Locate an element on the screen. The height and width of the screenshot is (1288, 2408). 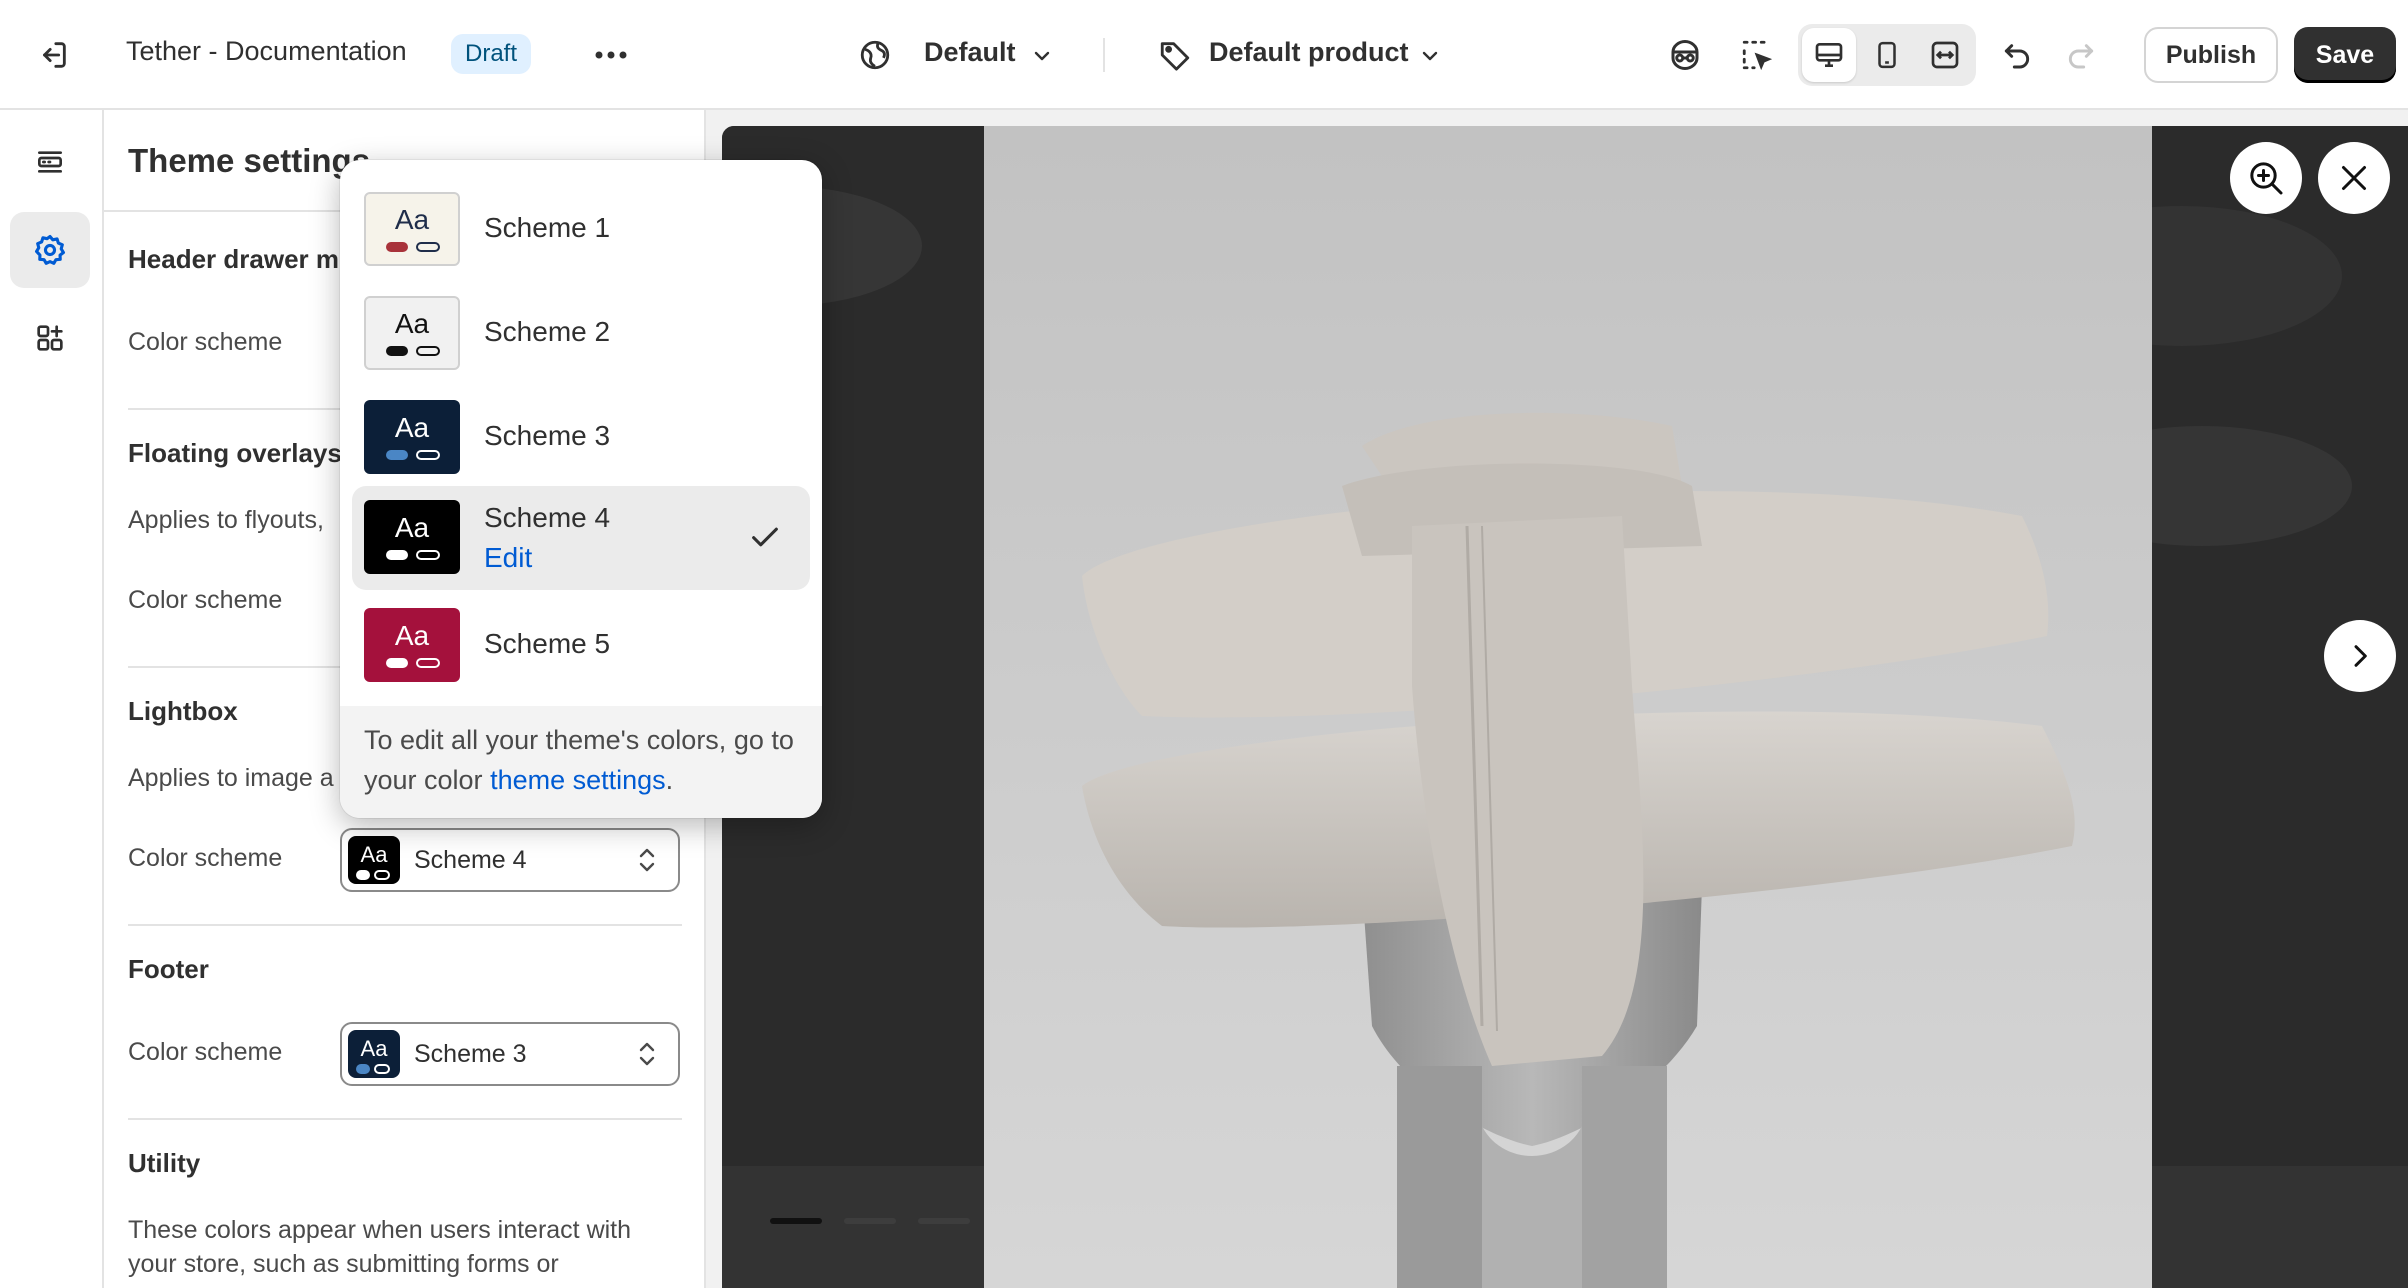
scheme-option: Aa Scheme 3 is located at coordinates (581, 438).